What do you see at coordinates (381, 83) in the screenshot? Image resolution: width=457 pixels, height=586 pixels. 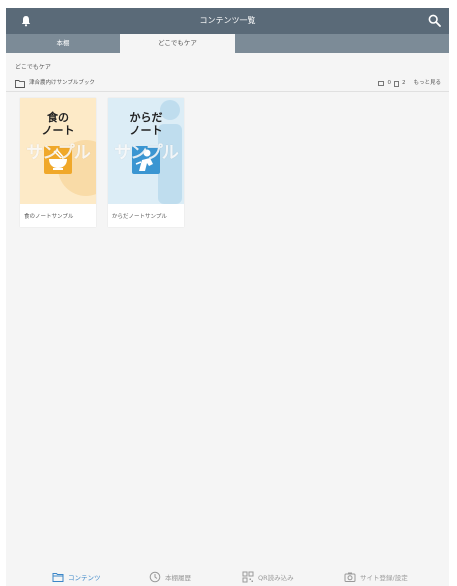 I see `folder-count-icon` at bounding box center [381, 83].